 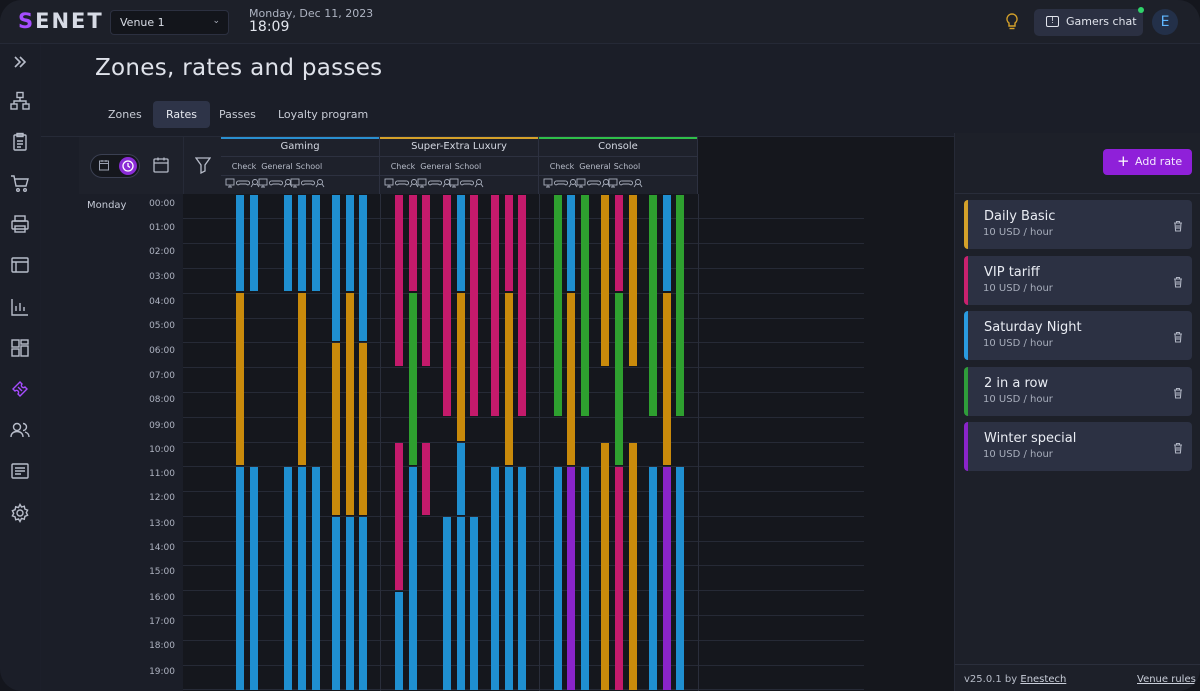 I want to click on dashboard-icon, so click(x=20, y=348).